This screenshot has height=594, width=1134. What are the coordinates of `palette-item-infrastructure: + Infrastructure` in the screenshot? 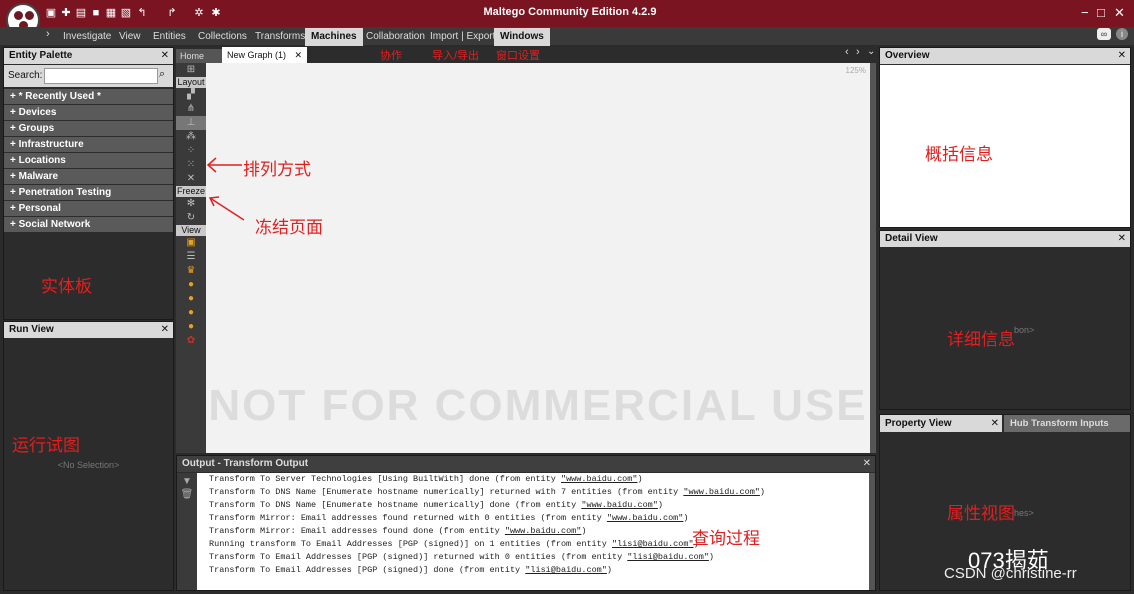 It's located at (88, 145).